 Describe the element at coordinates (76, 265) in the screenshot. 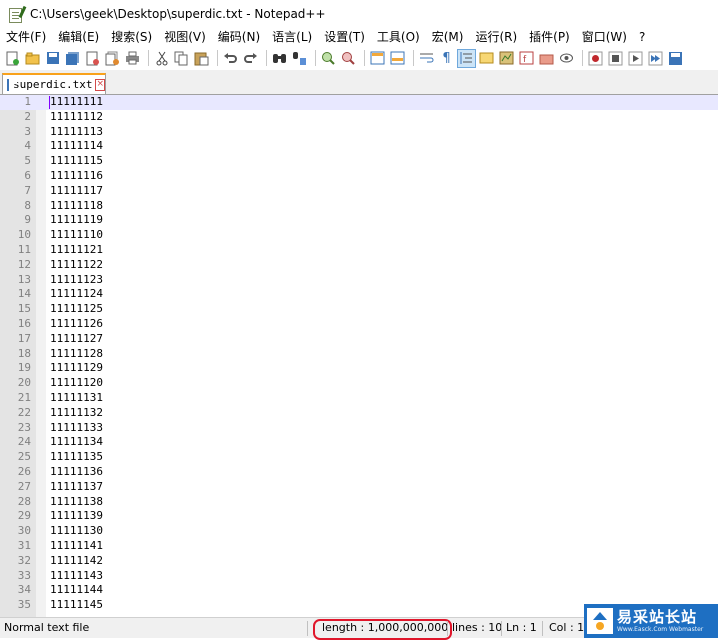

I see `line-text: 11111122` at that location.